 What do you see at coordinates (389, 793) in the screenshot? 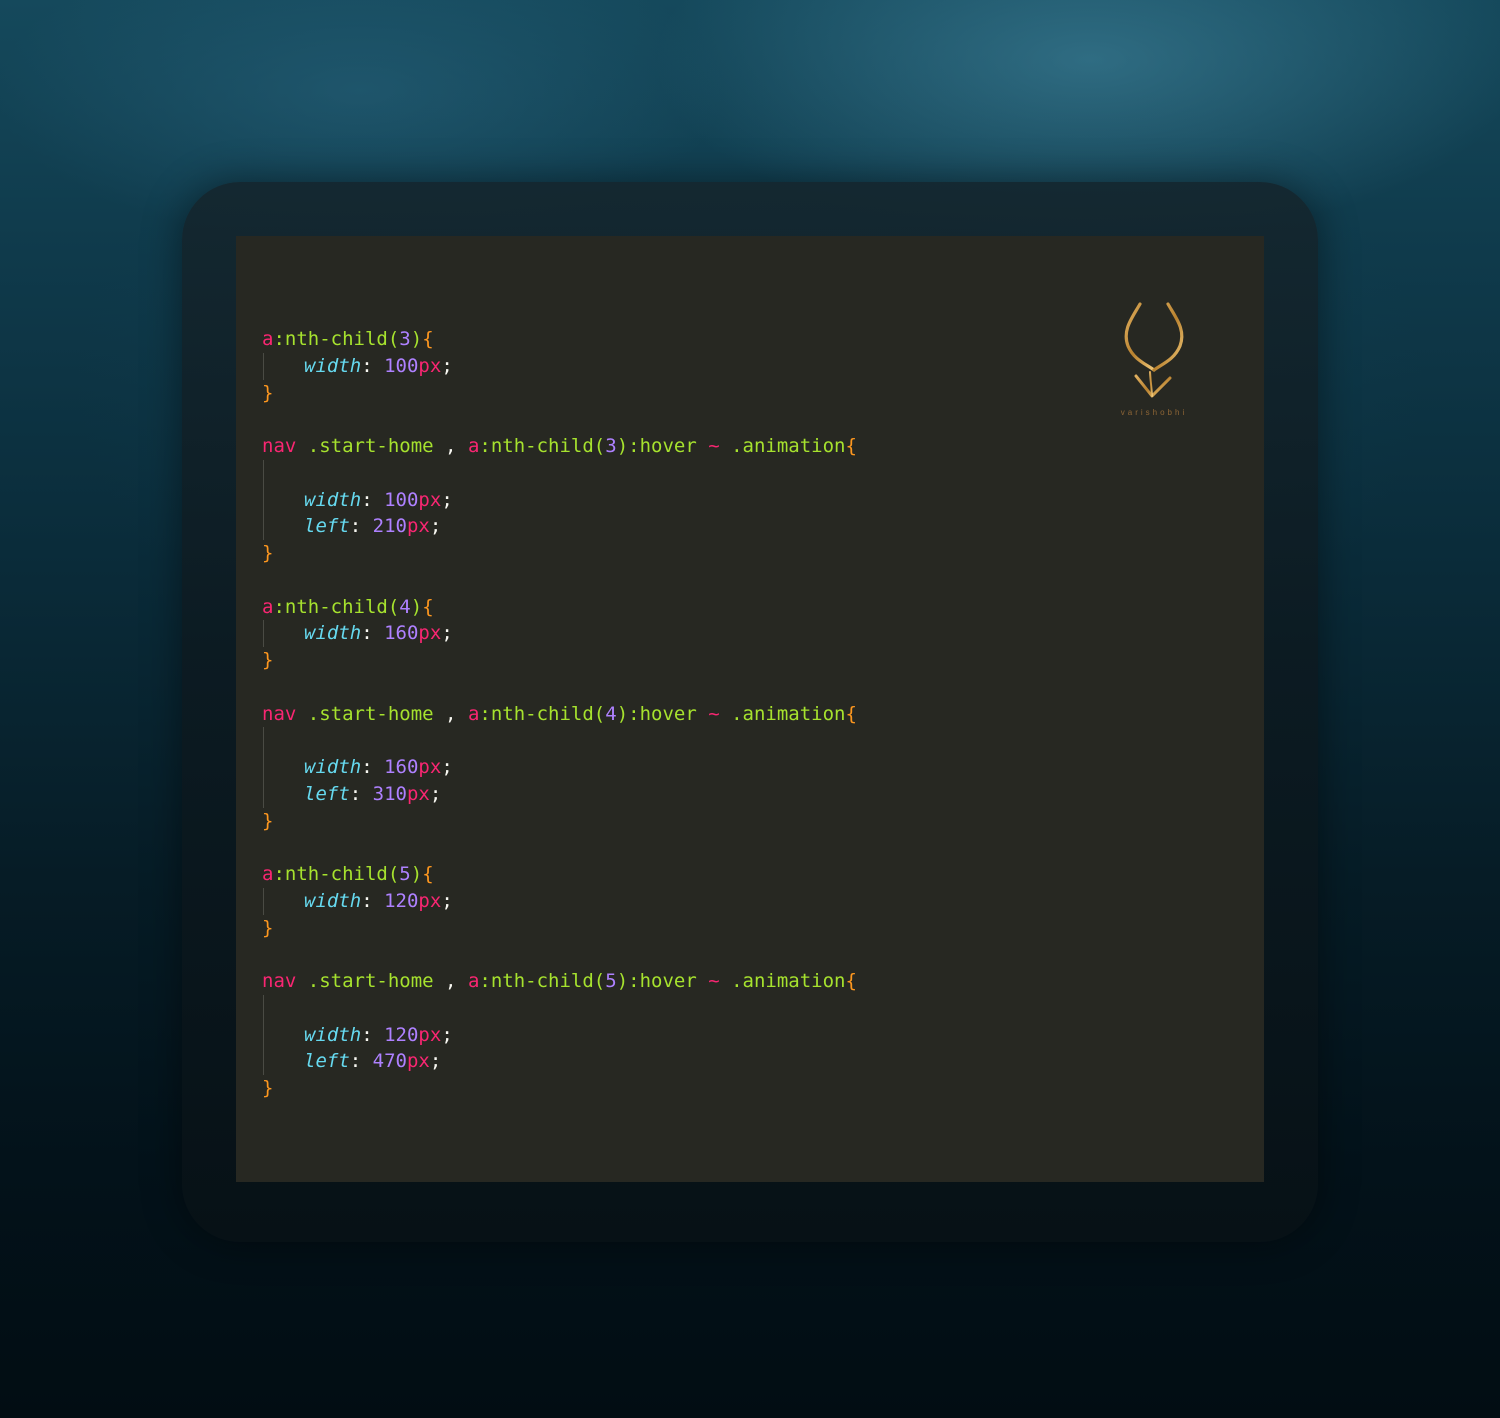
I see `code-token: 310` at bounding box center [389, 793].